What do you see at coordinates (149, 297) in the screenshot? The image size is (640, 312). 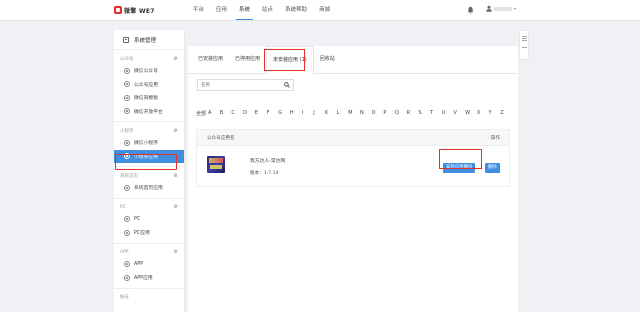 I see `sidebar-group-account: 帐号` at bounding box center [149, 297].